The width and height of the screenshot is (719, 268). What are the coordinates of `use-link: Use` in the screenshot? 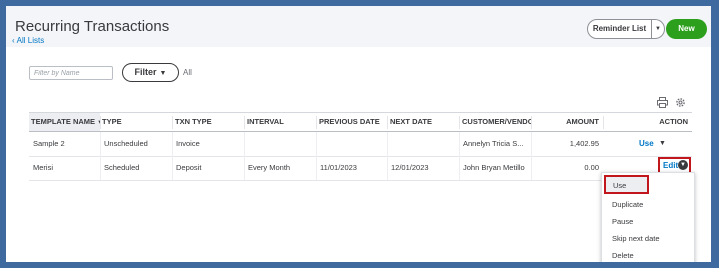 It's located at (646, 143).